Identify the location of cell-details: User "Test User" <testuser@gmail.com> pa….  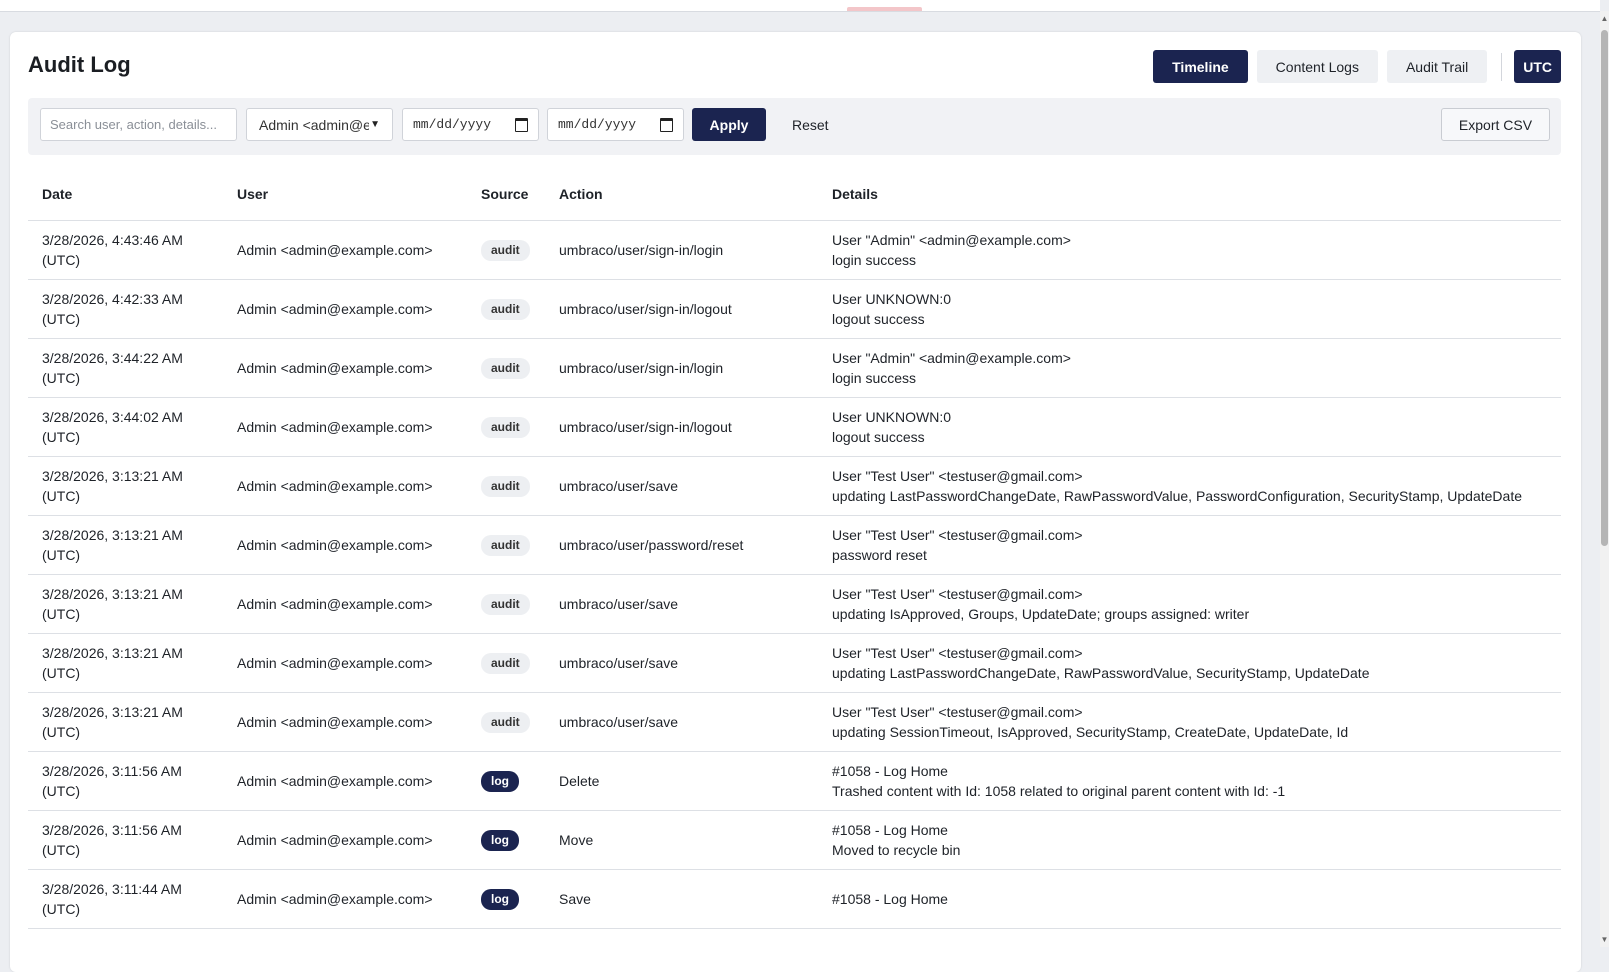
(1189, 545).